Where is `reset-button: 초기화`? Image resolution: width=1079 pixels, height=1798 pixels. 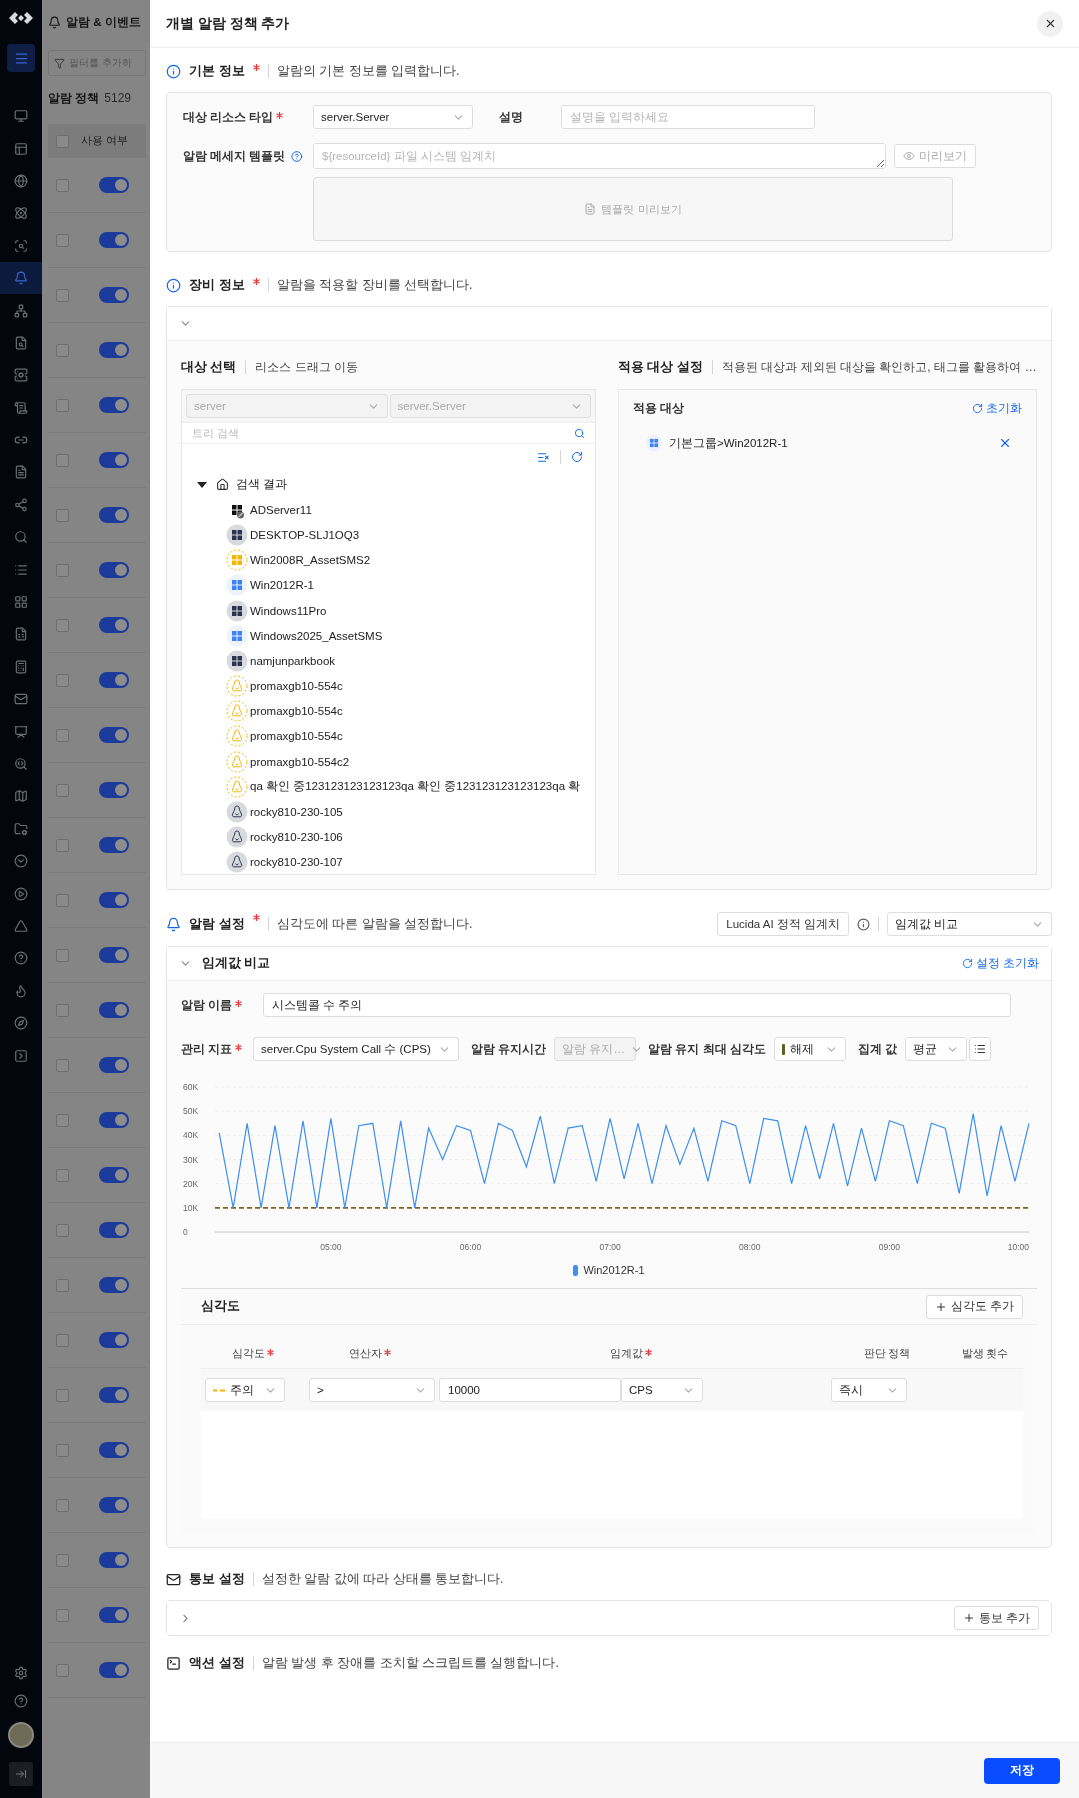 reset-button: 초기화 is located at coordinates (997, 408).